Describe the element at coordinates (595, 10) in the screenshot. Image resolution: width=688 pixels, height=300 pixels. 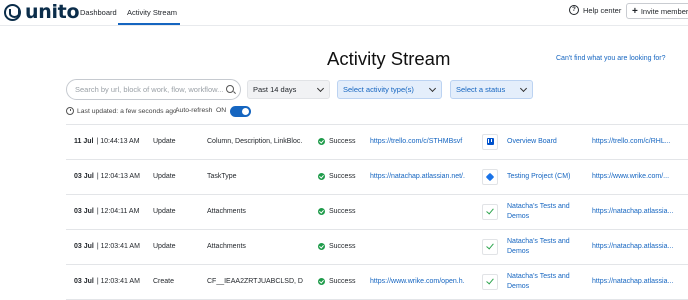
I see `help-center-link: ? Help center` at that location.